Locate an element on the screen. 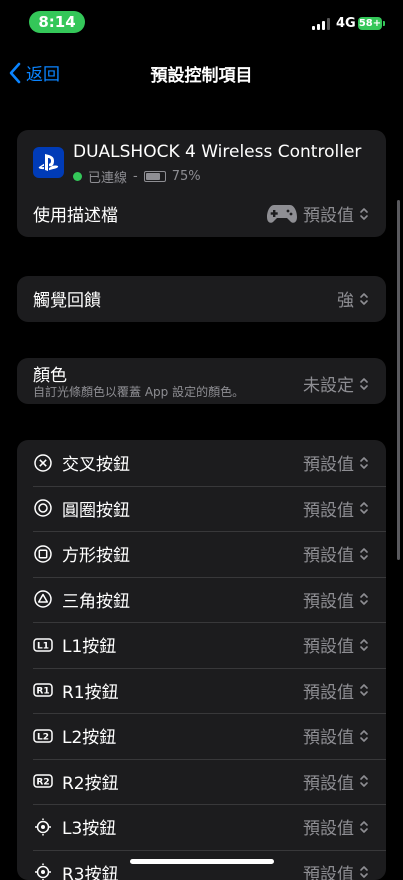 The image size is (403, 880). controller-status: 已連線 - 75% is located at coordinates (137, 176).